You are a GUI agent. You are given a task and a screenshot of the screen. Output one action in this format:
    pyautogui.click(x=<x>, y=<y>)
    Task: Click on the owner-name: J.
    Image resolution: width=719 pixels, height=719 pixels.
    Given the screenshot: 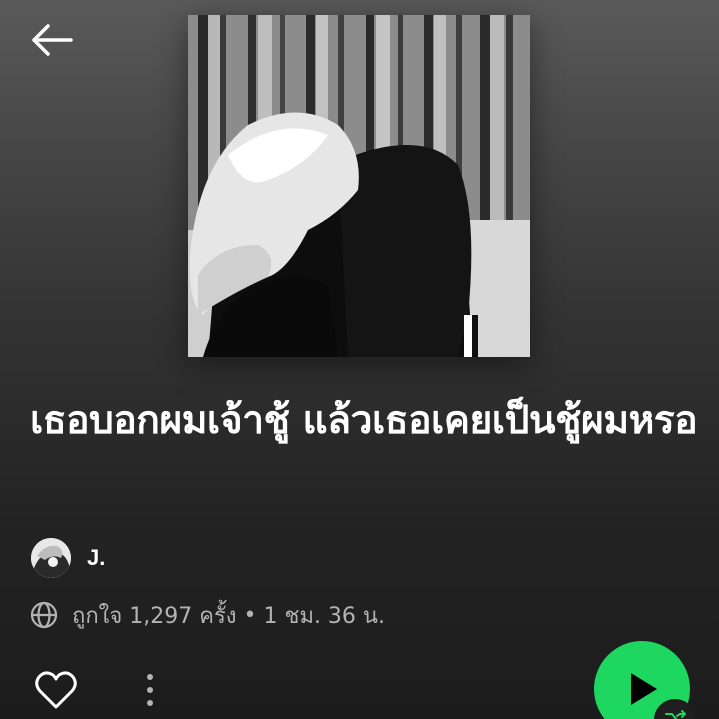 What is the action you would take?
    pyautogui.click(x=96, y=558)
    